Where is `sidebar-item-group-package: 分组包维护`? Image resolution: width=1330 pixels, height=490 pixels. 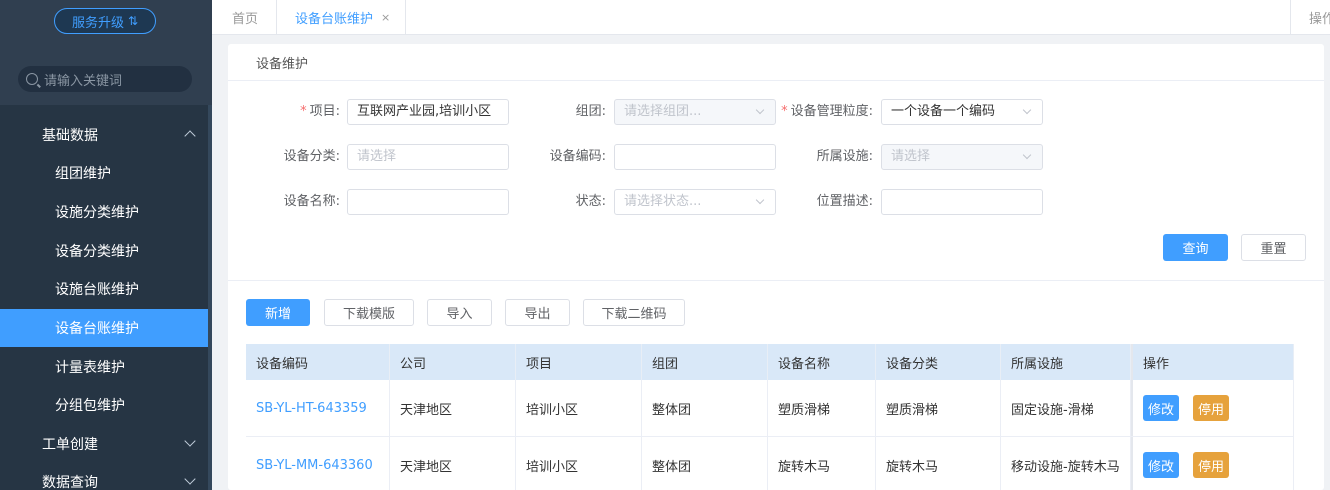
sidebar-item-group-package: 分组包维护 is located at coordinates (104, 405).